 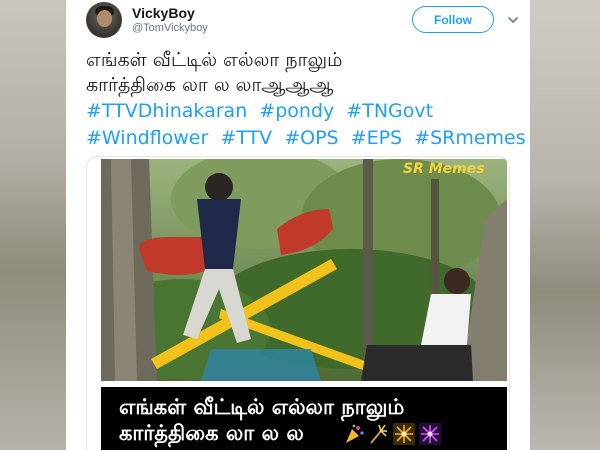 I want to click on avatar, so click(x=104, y=20).